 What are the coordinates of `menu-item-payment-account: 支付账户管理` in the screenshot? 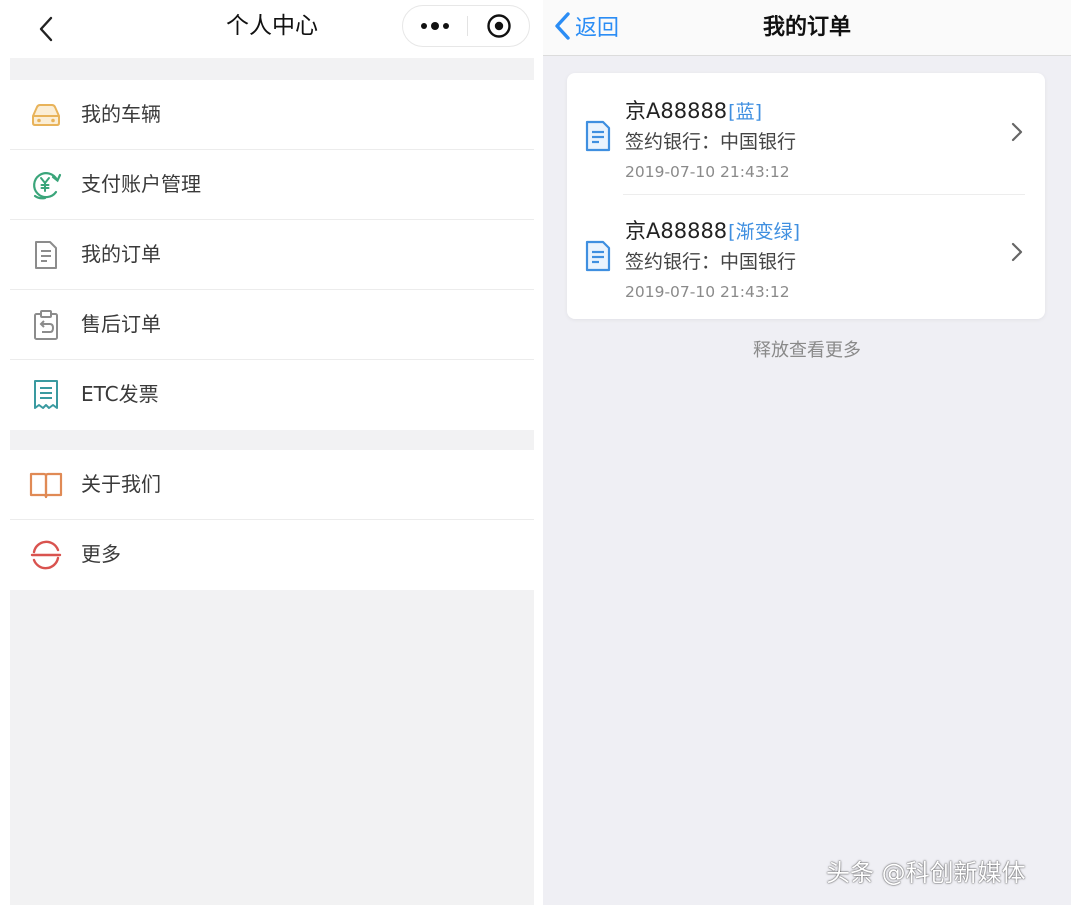 It's located at (272, 185).